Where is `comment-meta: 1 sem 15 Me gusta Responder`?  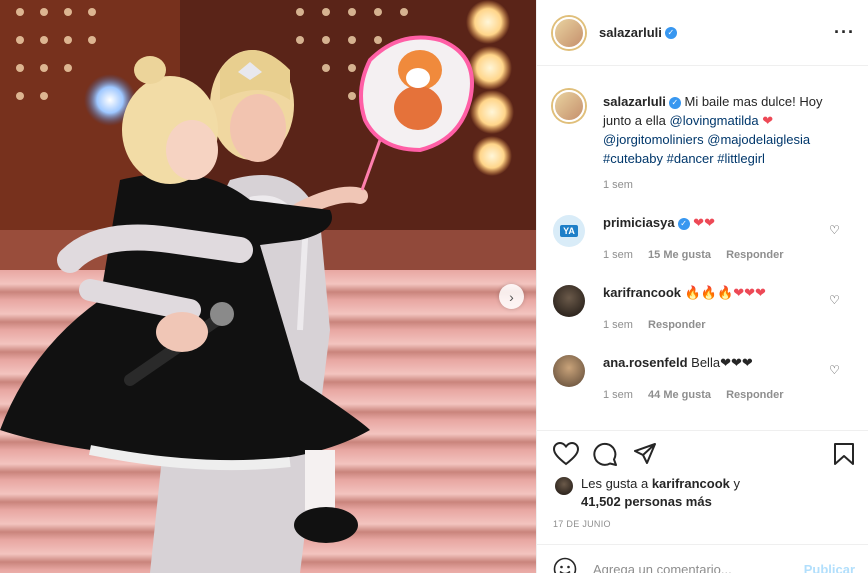
comment-meta: 1 sem 15 Me gusta Responder is located at coordinates (693, 255).